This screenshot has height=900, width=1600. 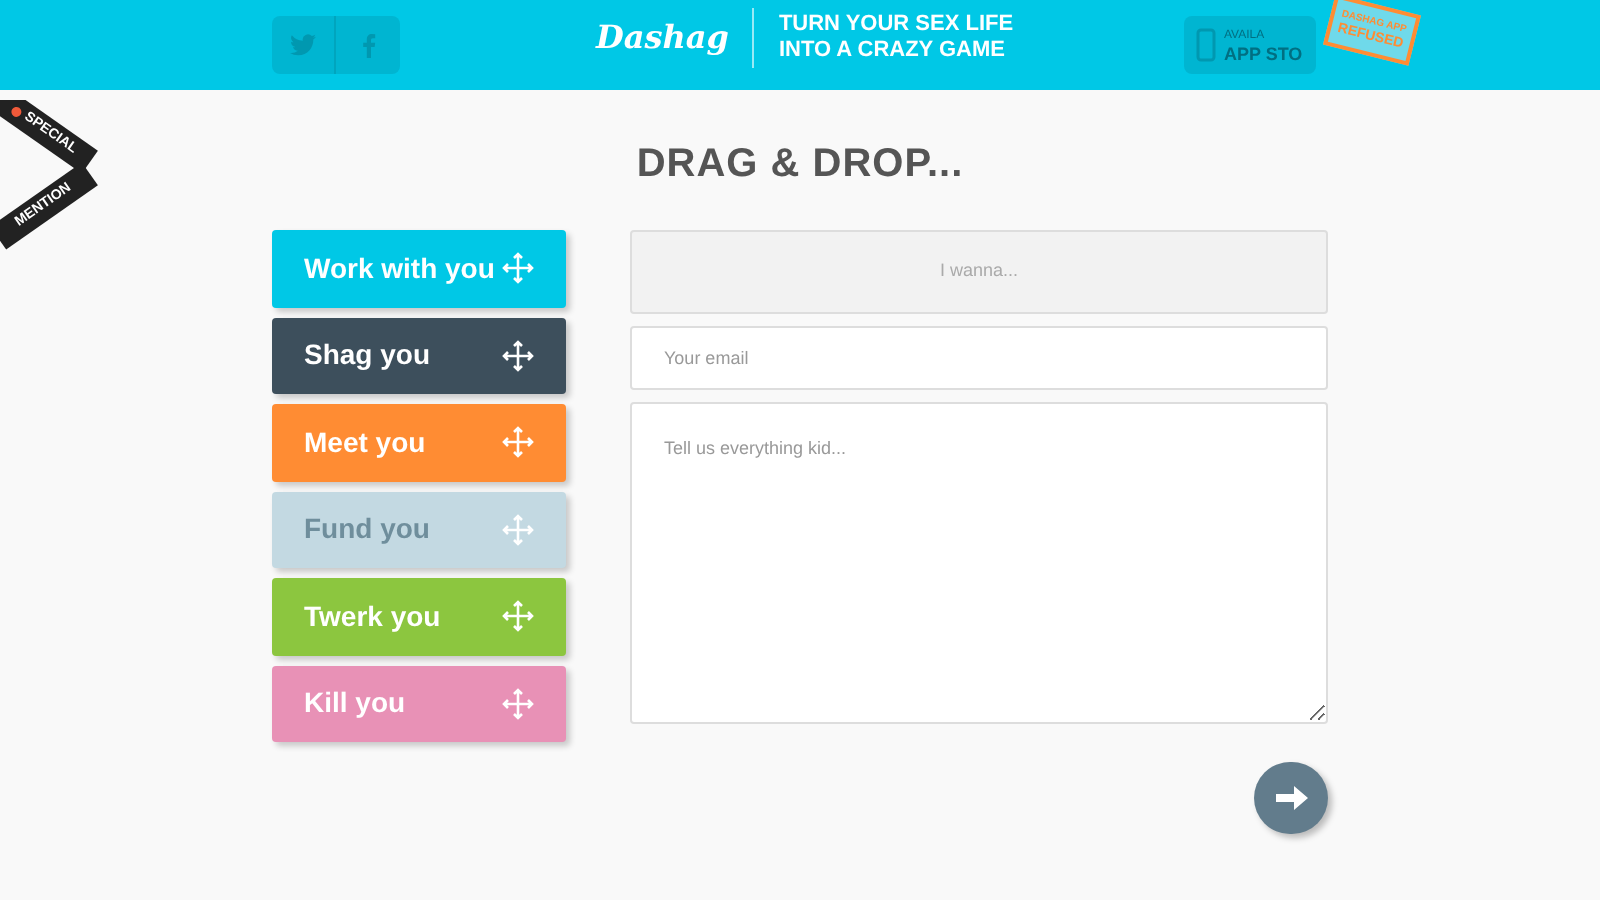 What do you see at coordinates (662, 38) in the screenshot?
I see `logo: Dashag` at bounding box center [662, 38].